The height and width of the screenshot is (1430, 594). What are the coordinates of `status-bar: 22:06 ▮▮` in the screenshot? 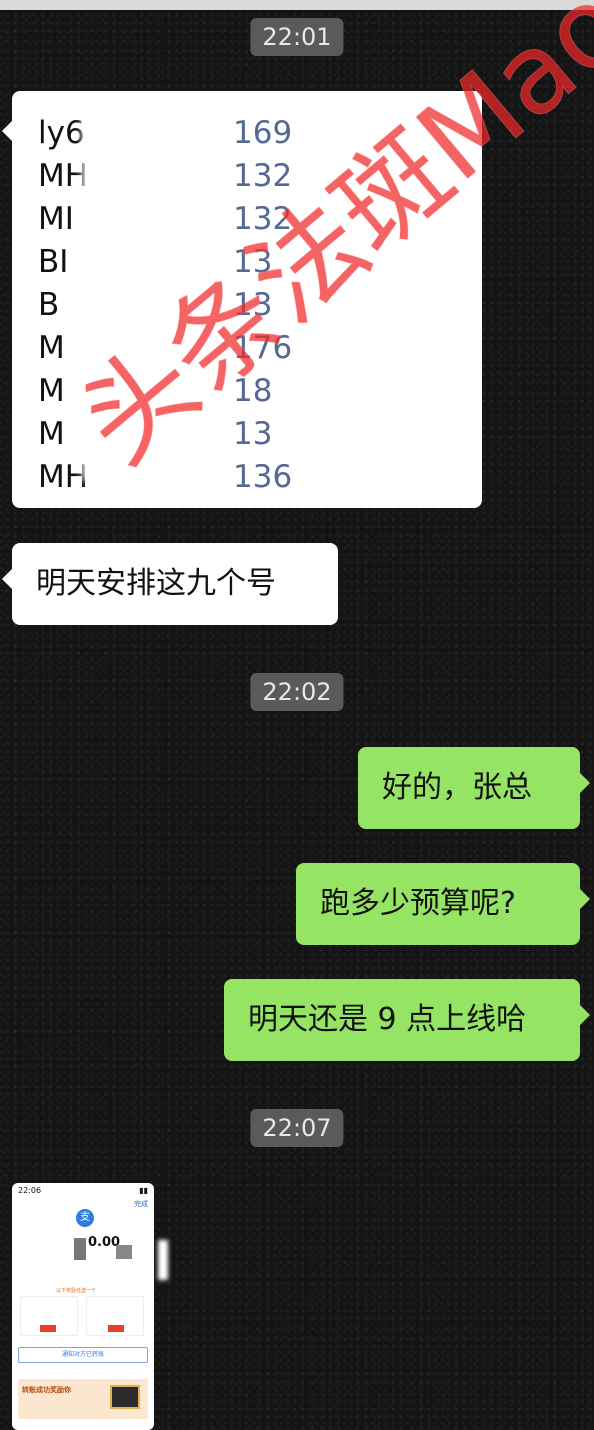 It's located at (83, 1190).